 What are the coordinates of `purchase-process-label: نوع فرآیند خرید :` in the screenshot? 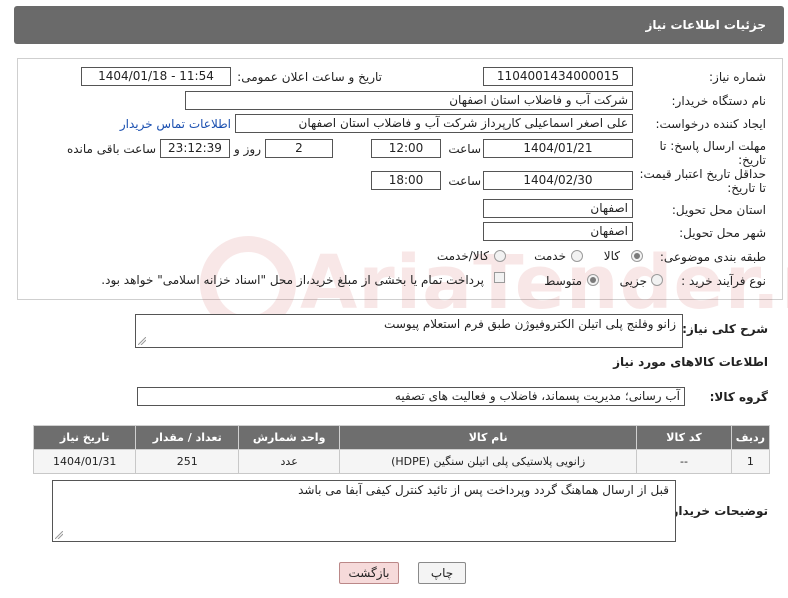 It's located at (723, 281).